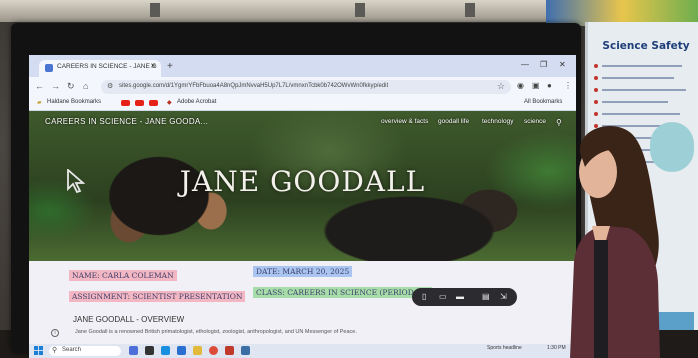  What do you see at coordinates (85, 86) in the screenshot?
I see `home-icon: ⌂` at bounding box center [85, 86].